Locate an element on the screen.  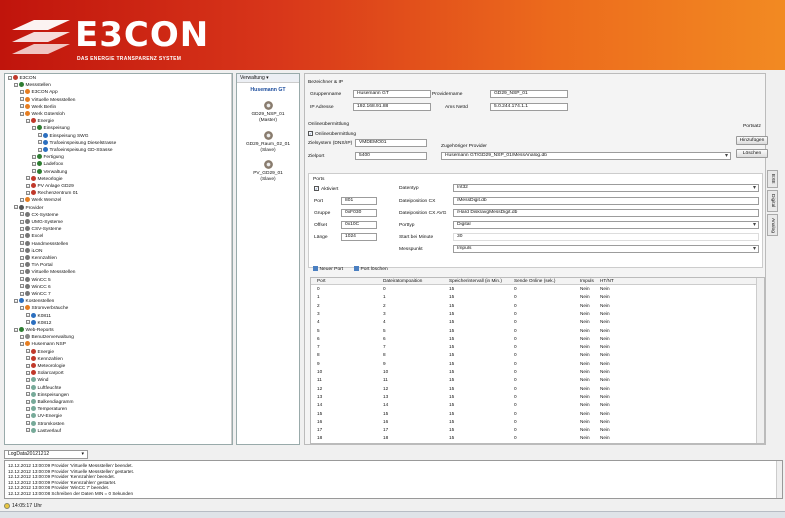
tree-item: − E3CON App is located at coordinates (39, 92).